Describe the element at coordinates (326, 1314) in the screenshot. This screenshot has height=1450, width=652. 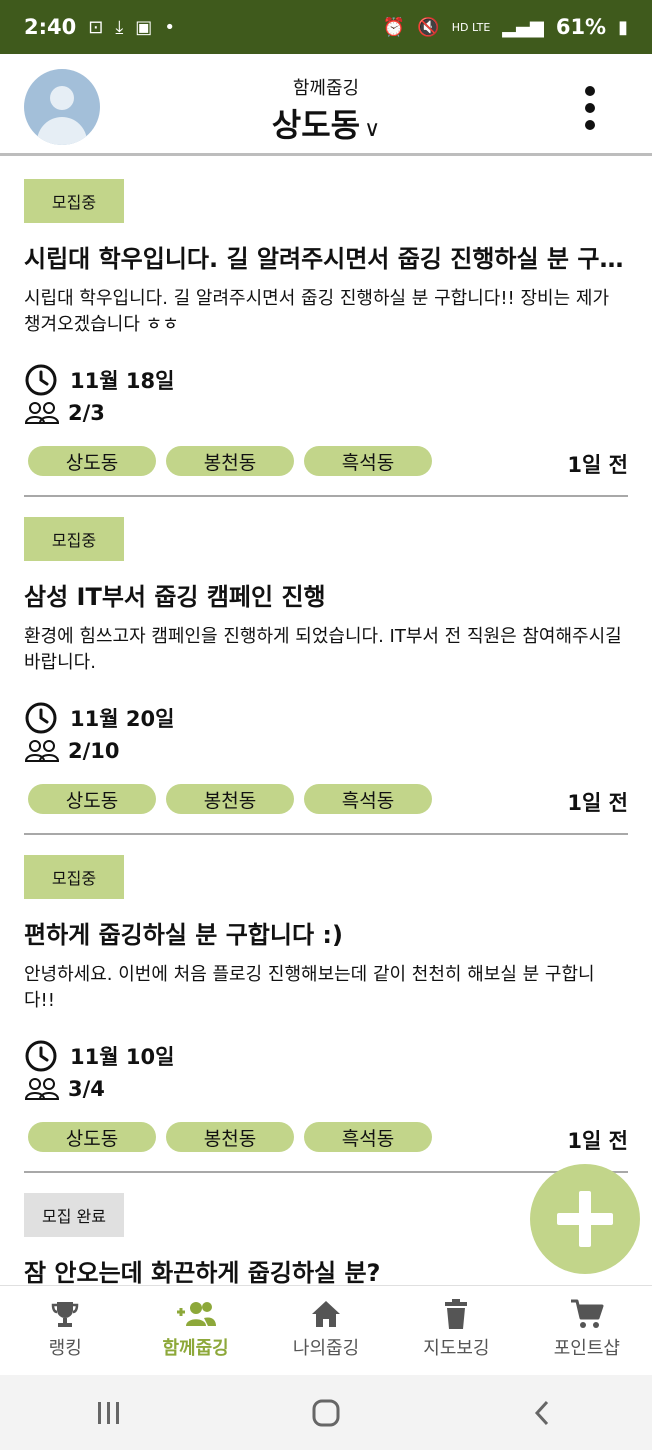
I see `home-icon` at that location.